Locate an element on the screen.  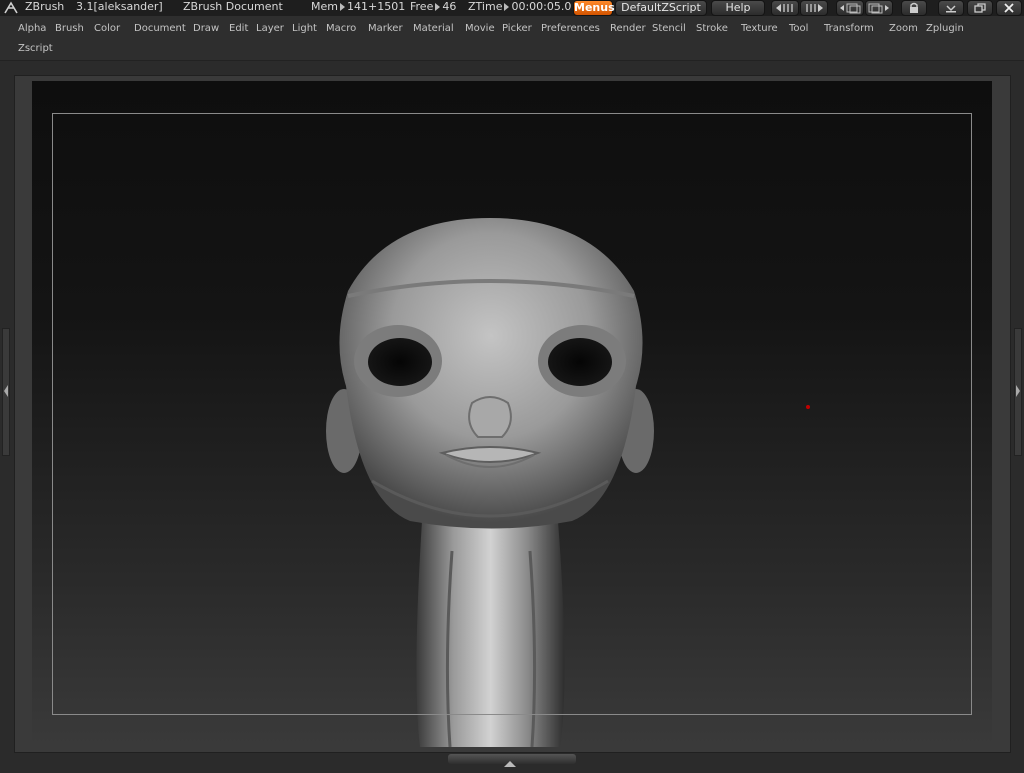
menu-movie: Movie is located at coordinates (480, 28).